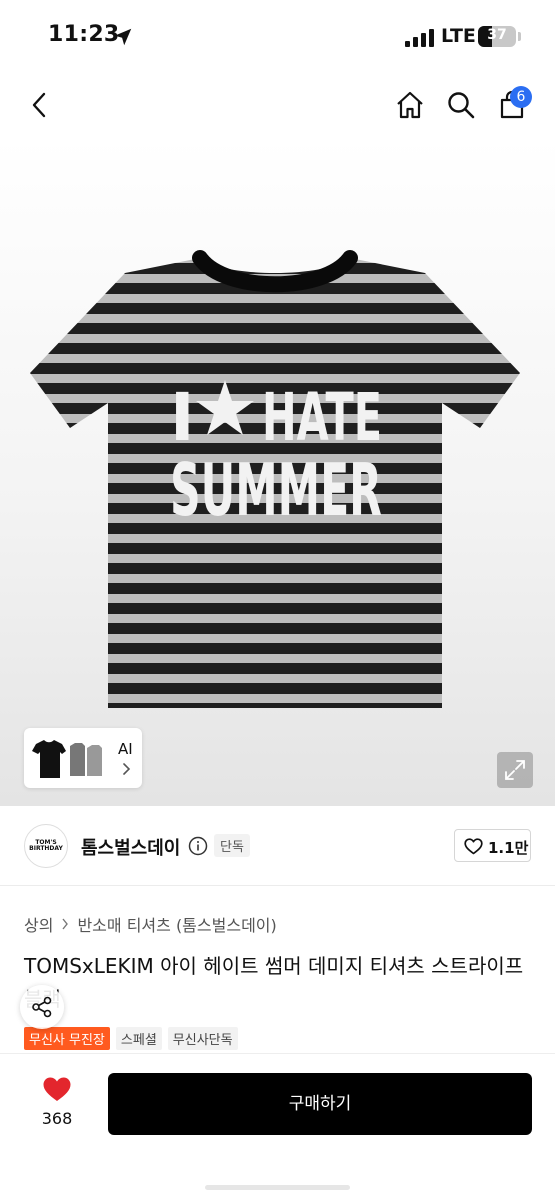 The height and width of the screenshot is (1200, 555). Describe the element at coordinates (176, 924) in the screenshot. I see `breadcrumb-item-subcategory: 반소매 티셔츠 (톰스벌스데이)` at that location.